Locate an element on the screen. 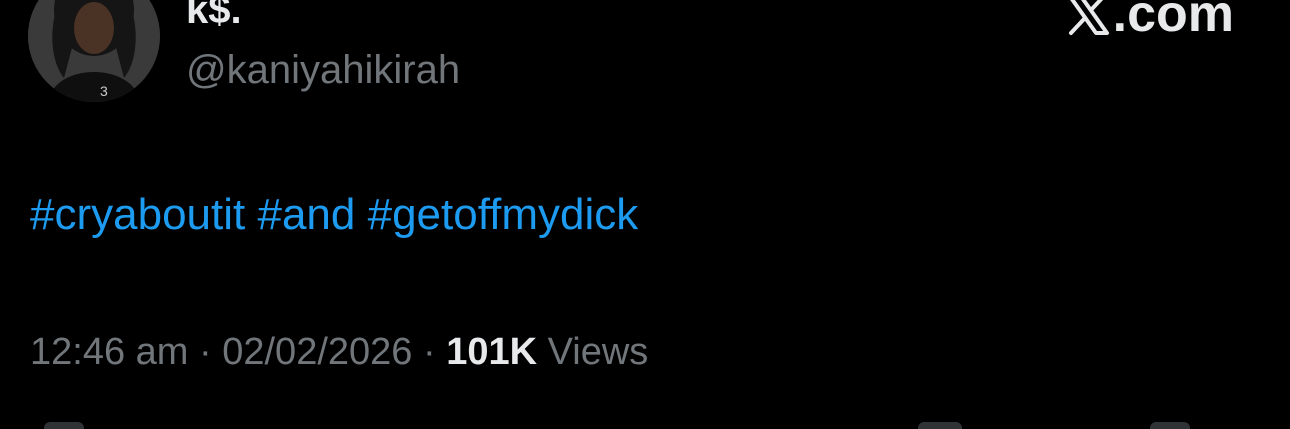 This screenshot has width=1290, height=429. tweet-time: 12:46 am is located at coordinates (109, 352).